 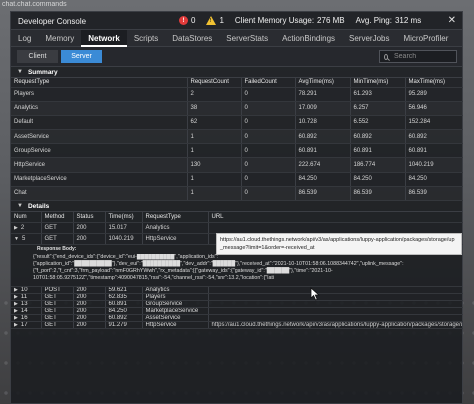 I want to click on client-toggle: Client, so click(x=37, y=56).